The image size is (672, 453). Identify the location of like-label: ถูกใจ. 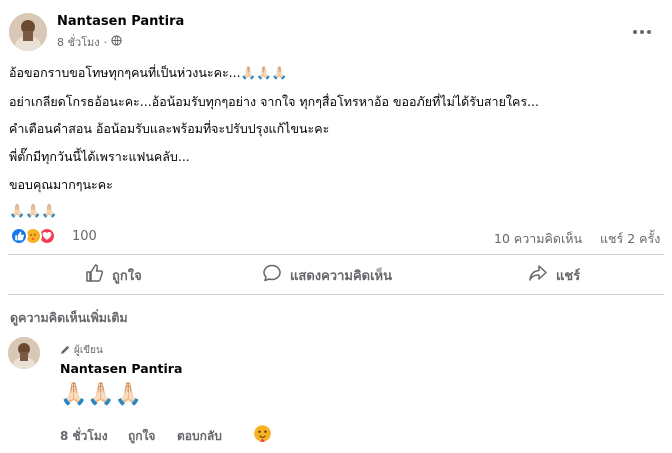
(127, 276).